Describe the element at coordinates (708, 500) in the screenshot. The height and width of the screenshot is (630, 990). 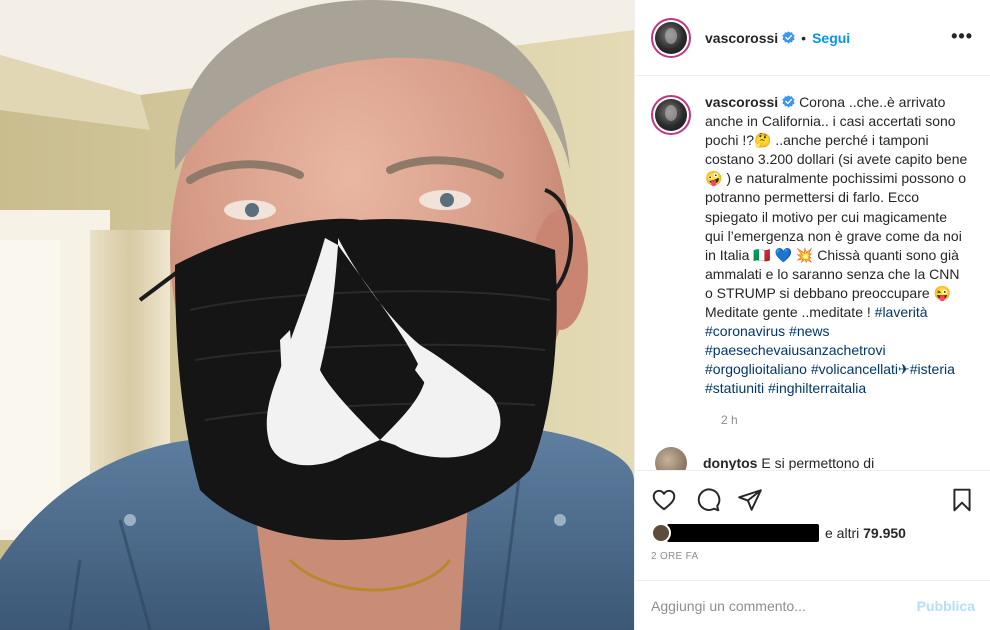
I see `comment-icon` at that location.